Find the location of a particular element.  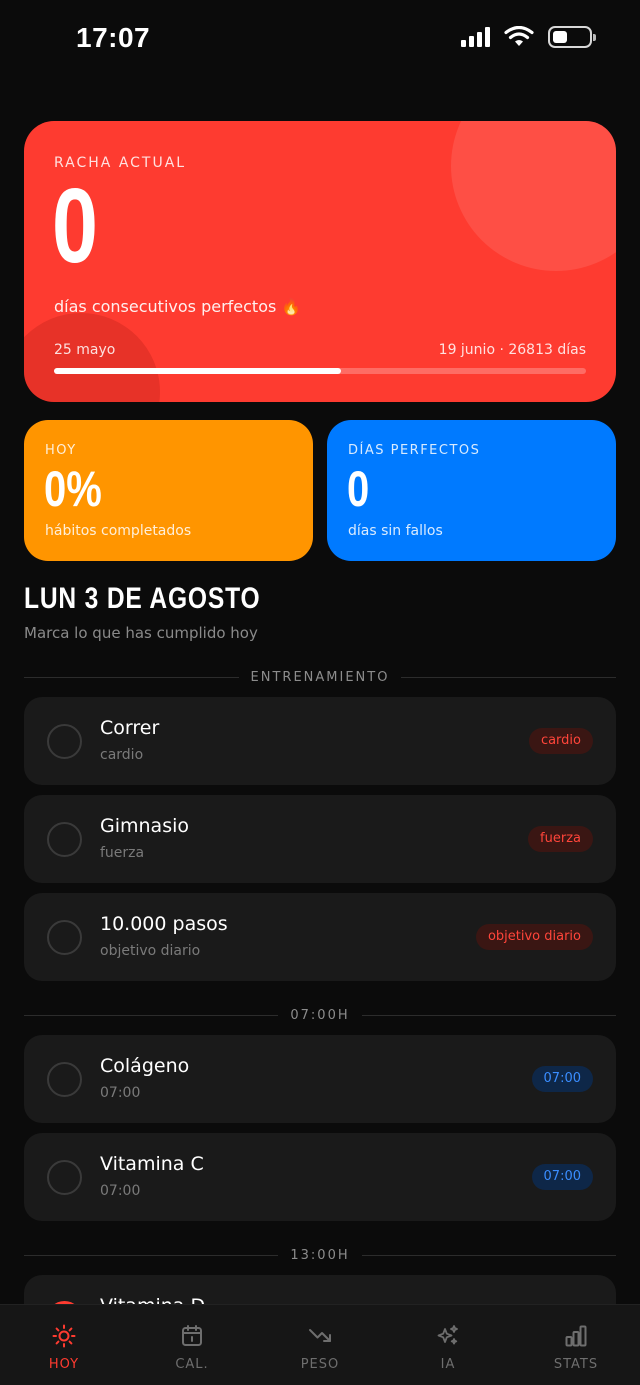

habit-row: Vitamina C 07:00 07:00 is located at coordinates (320, 1177).